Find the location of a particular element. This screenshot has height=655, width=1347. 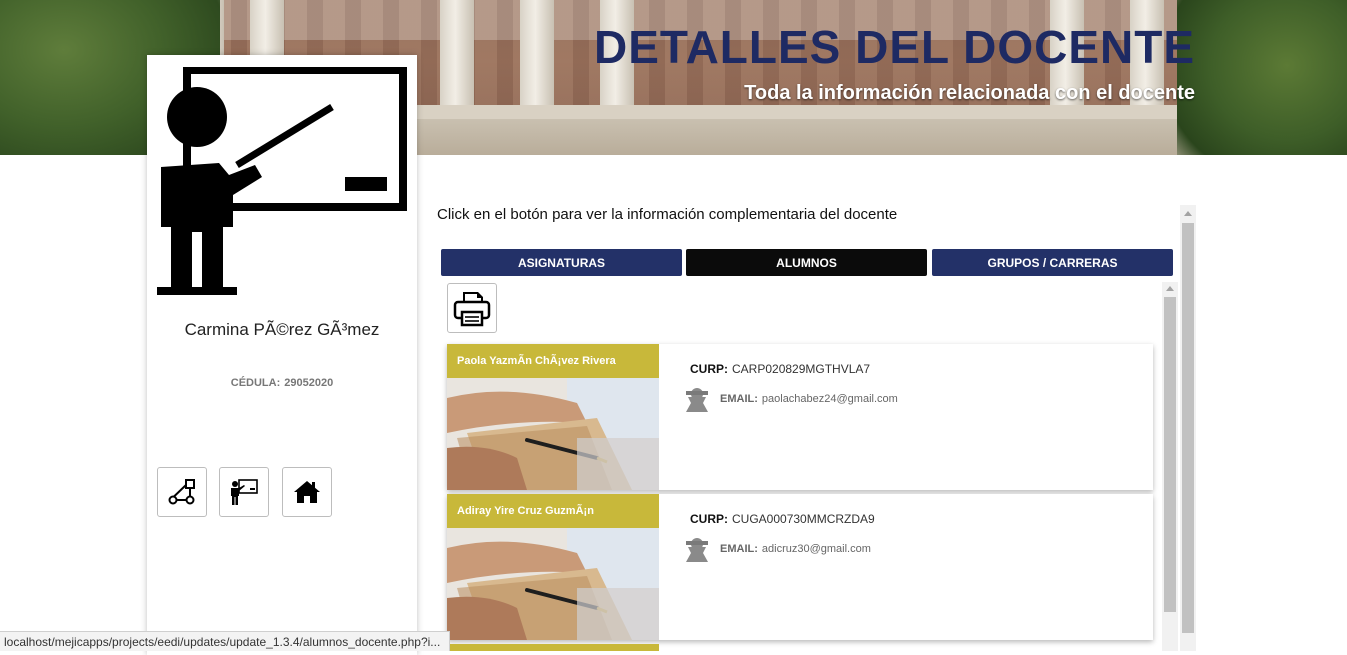

home-button is located at coordinates (307, 492).